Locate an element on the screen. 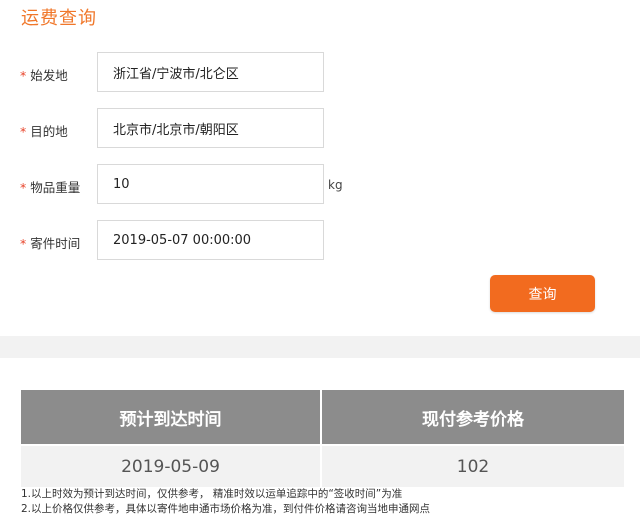 This screenshot has height=518, width=640. reference-price-value: 102 is located at coordinates (472, 465).